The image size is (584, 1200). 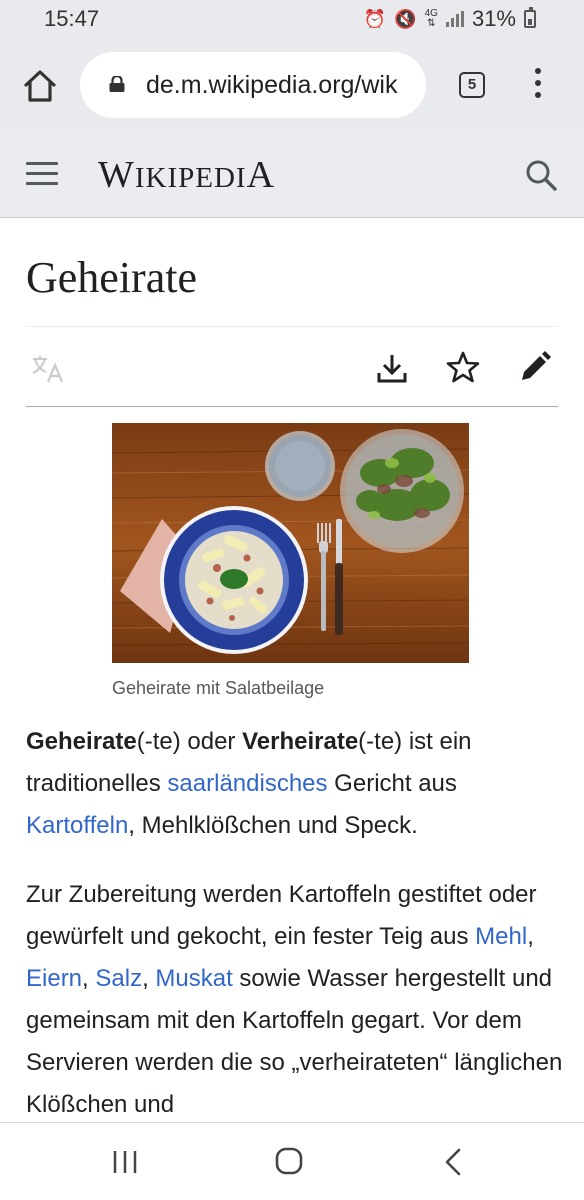 I want to click on star-icon, so click(x=463, y=367).